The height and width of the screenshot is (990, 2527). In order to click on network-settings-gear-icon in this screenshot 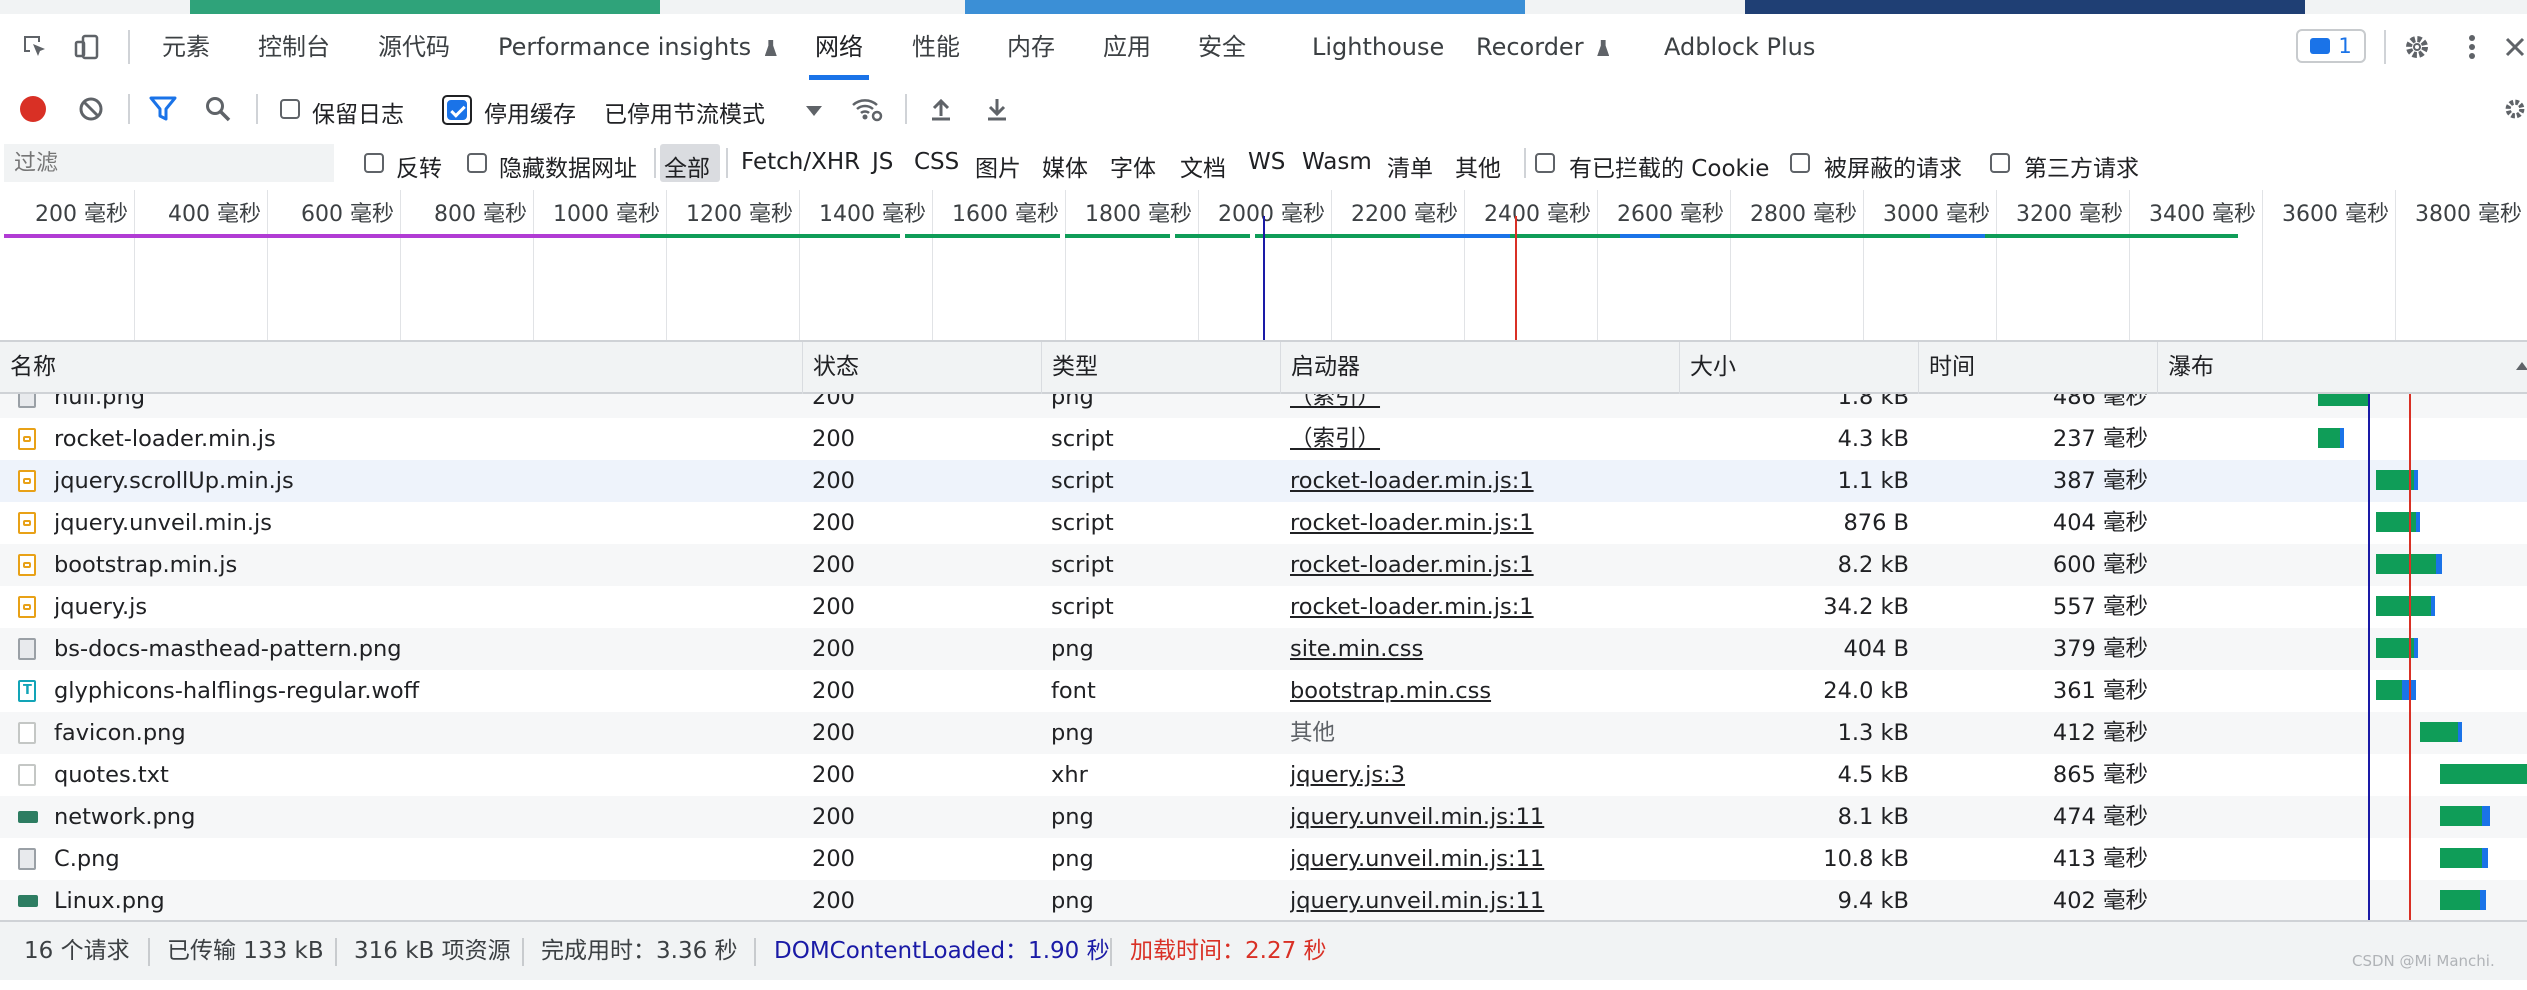, I will do `click(2515, 109)`.